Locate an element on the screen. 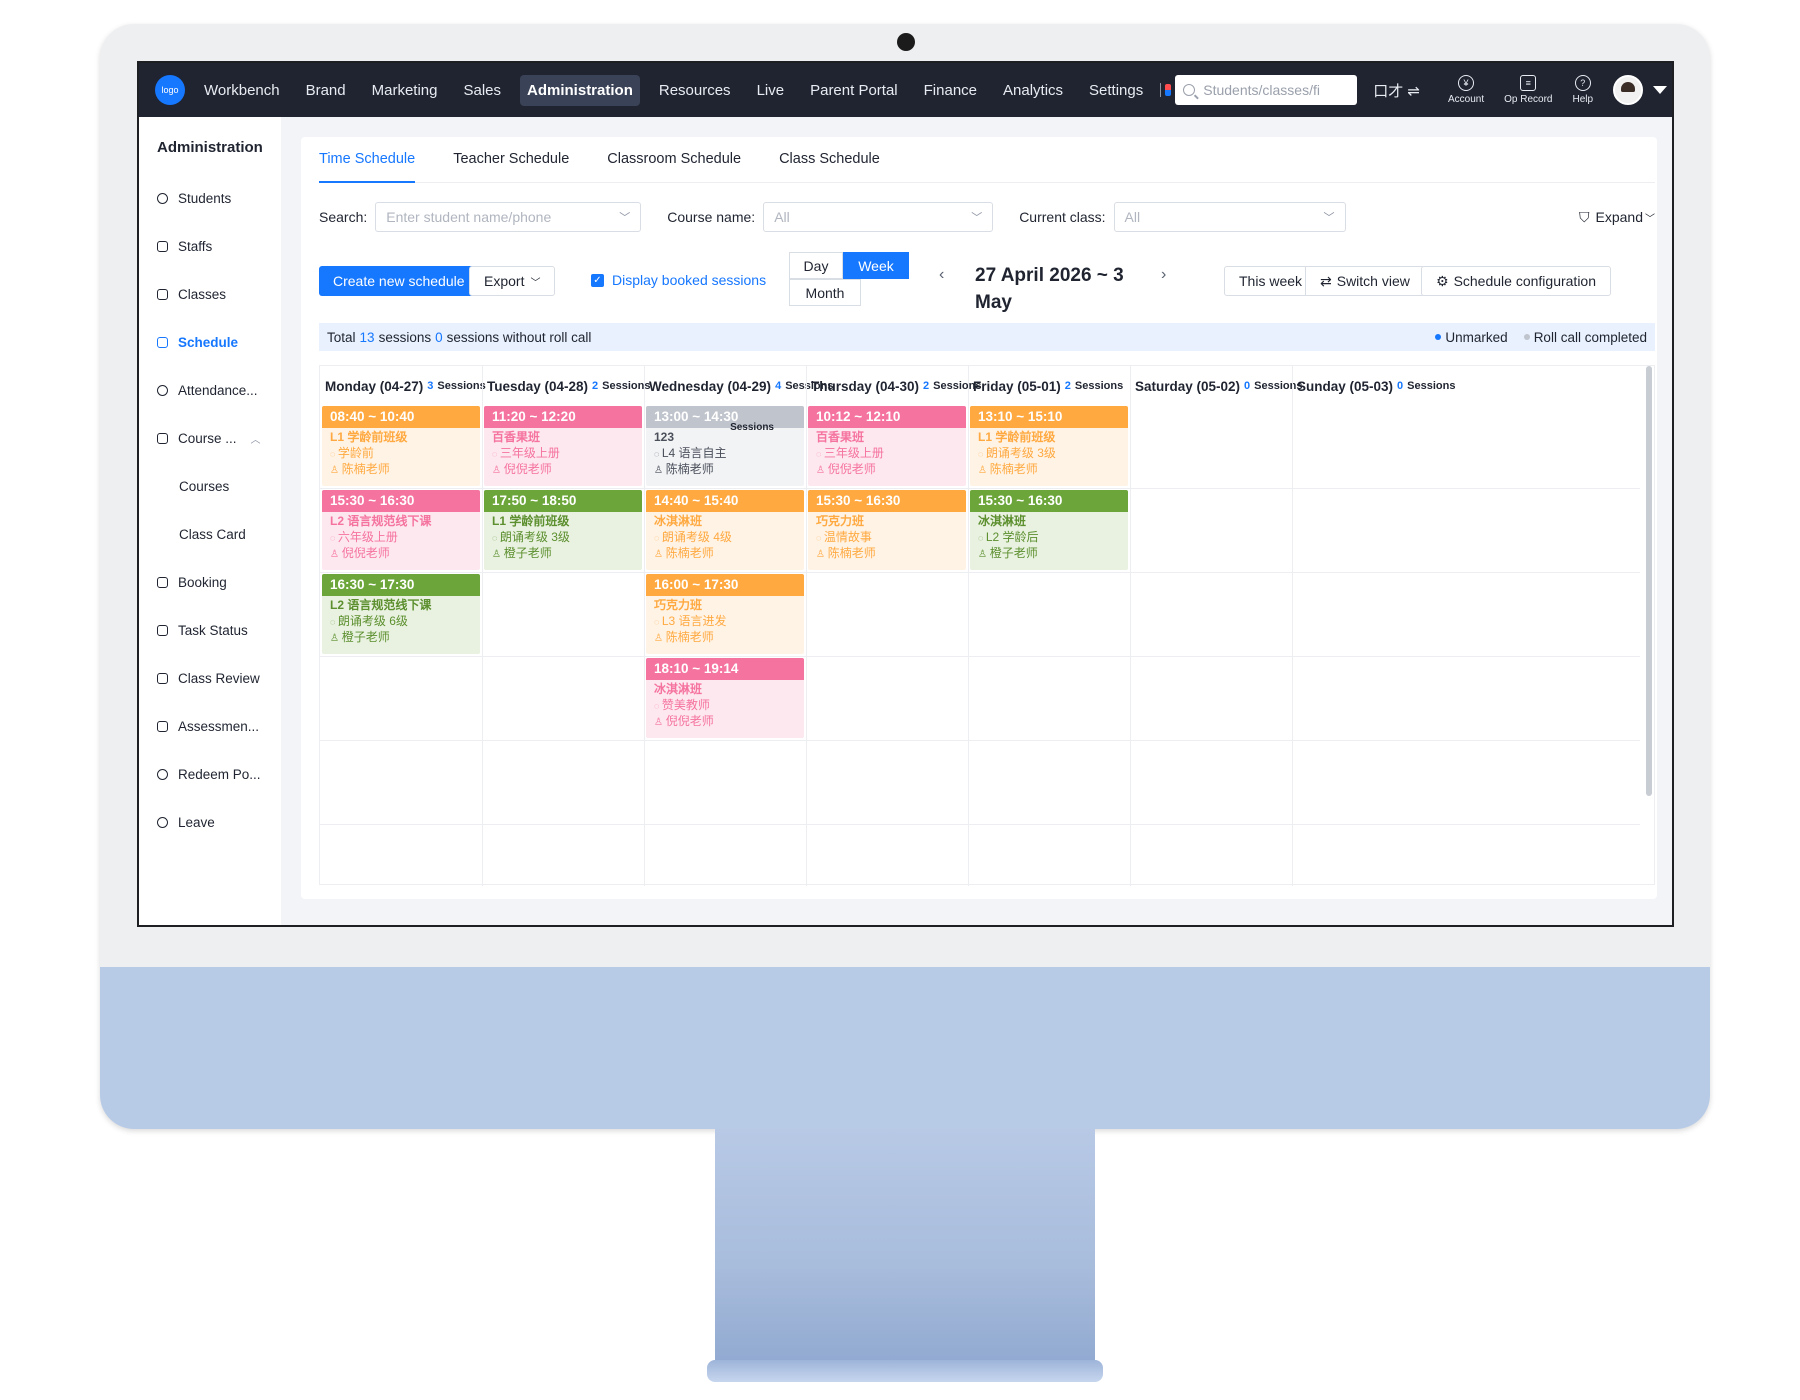 This screenshot has height=1400, width=1800. gear-icon: ⚙ is located at coordinates (1442, 280).